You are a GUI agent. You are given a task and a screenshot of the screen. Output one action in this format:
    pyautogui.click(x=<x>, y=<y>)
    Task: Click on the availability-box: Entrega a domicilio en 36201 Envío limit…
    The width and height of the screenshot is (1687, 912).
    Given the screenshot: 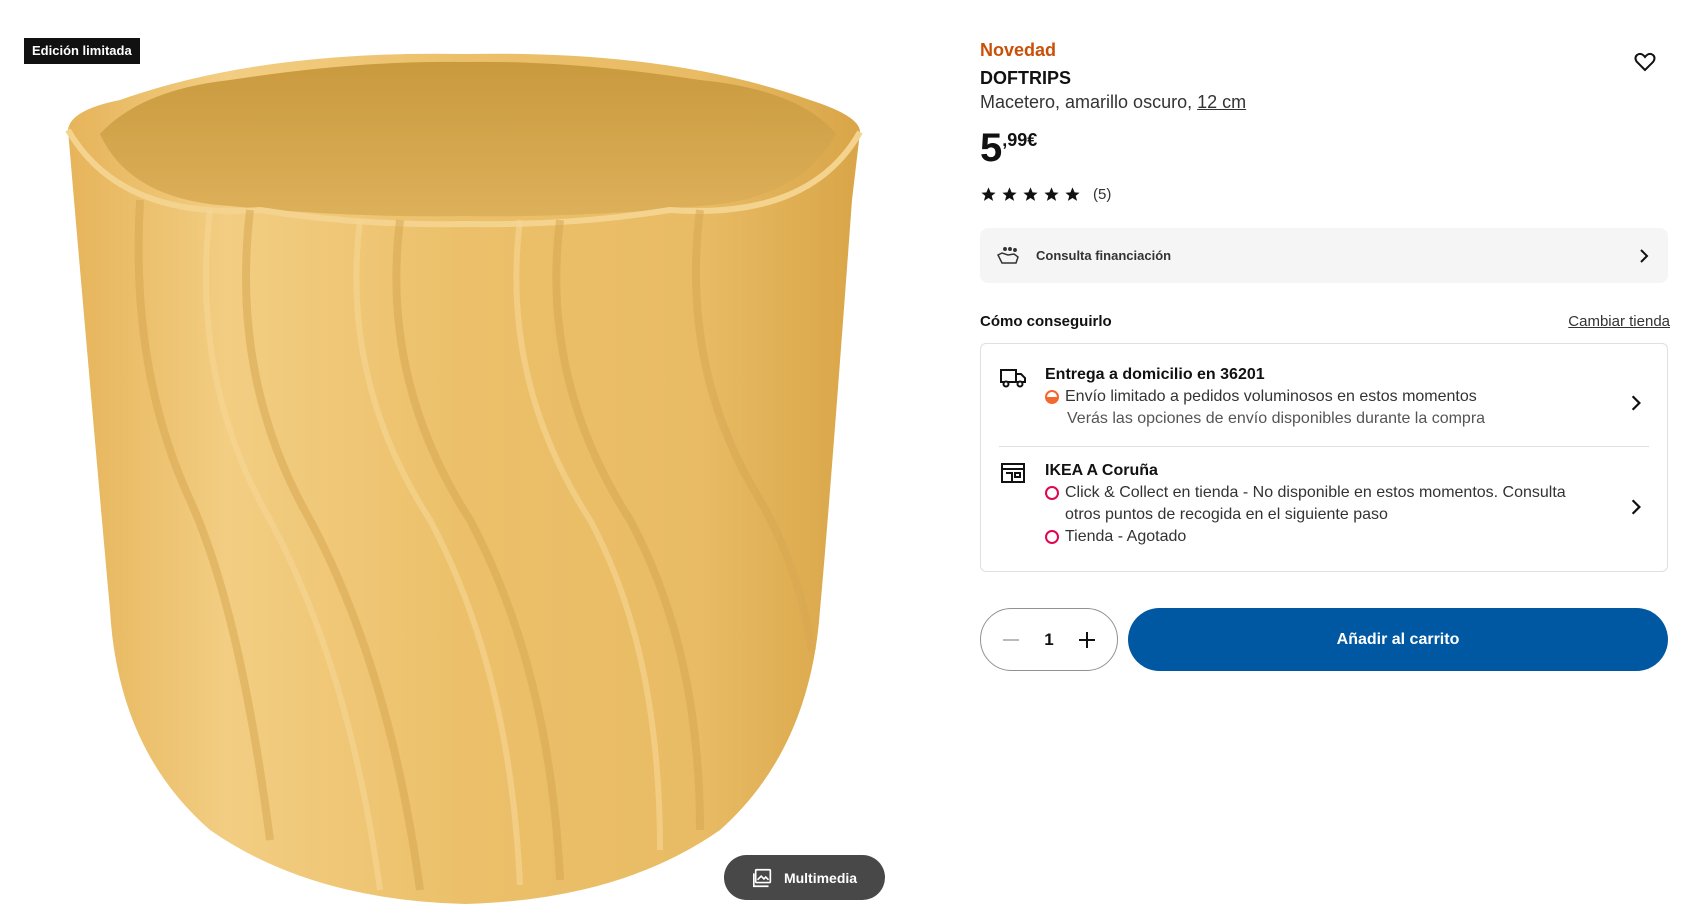 What is the action you would take?
    pyautogui.click(x=1324, y=457)
    